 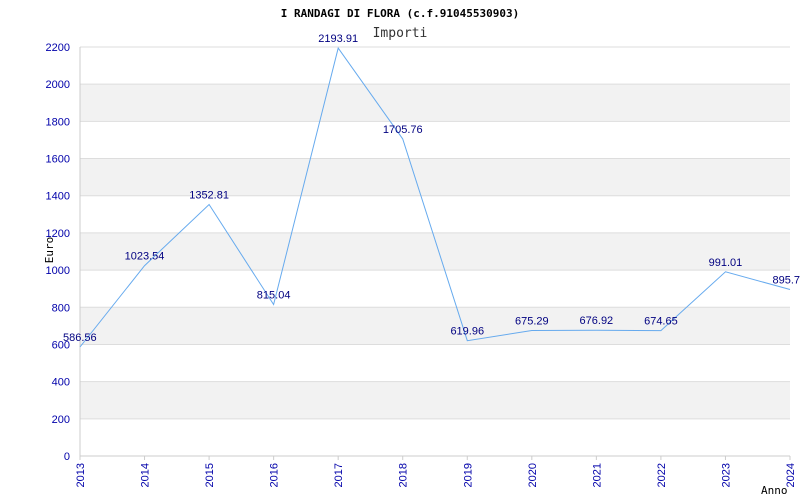 What do you see at coordinates (80, 338) in the screenshot?
I see `data-label: 586.56` at bounding box center [80, 338].